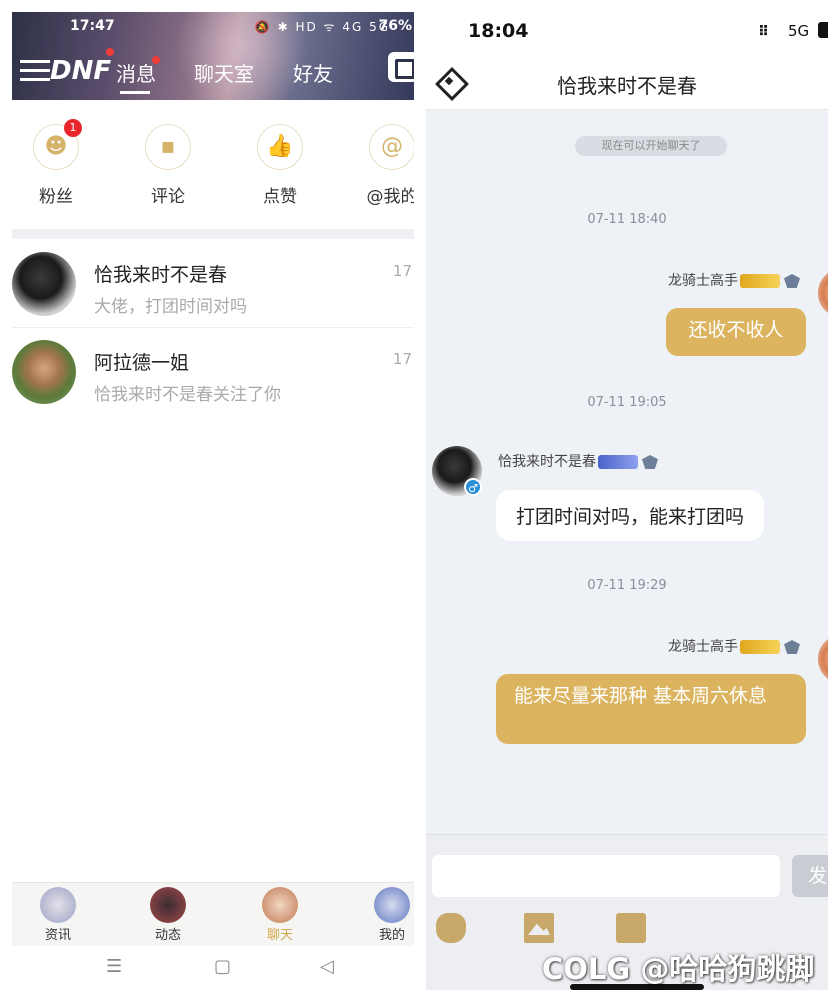 This screenshot has height=1002, width=840. Describe the element at coordinates (392, 905) in the screenshot. I see `profile-nav-icon` at that location.